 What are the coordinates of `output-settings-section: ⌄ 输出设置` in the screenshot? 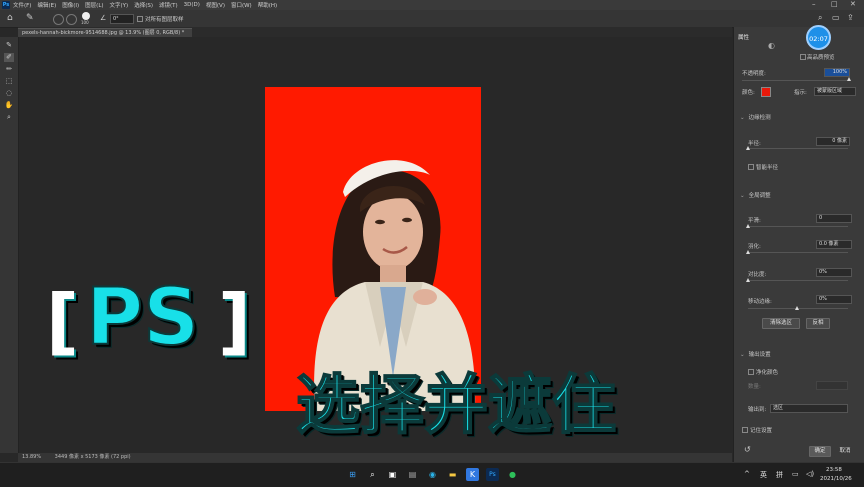 It's located at (755, 354).